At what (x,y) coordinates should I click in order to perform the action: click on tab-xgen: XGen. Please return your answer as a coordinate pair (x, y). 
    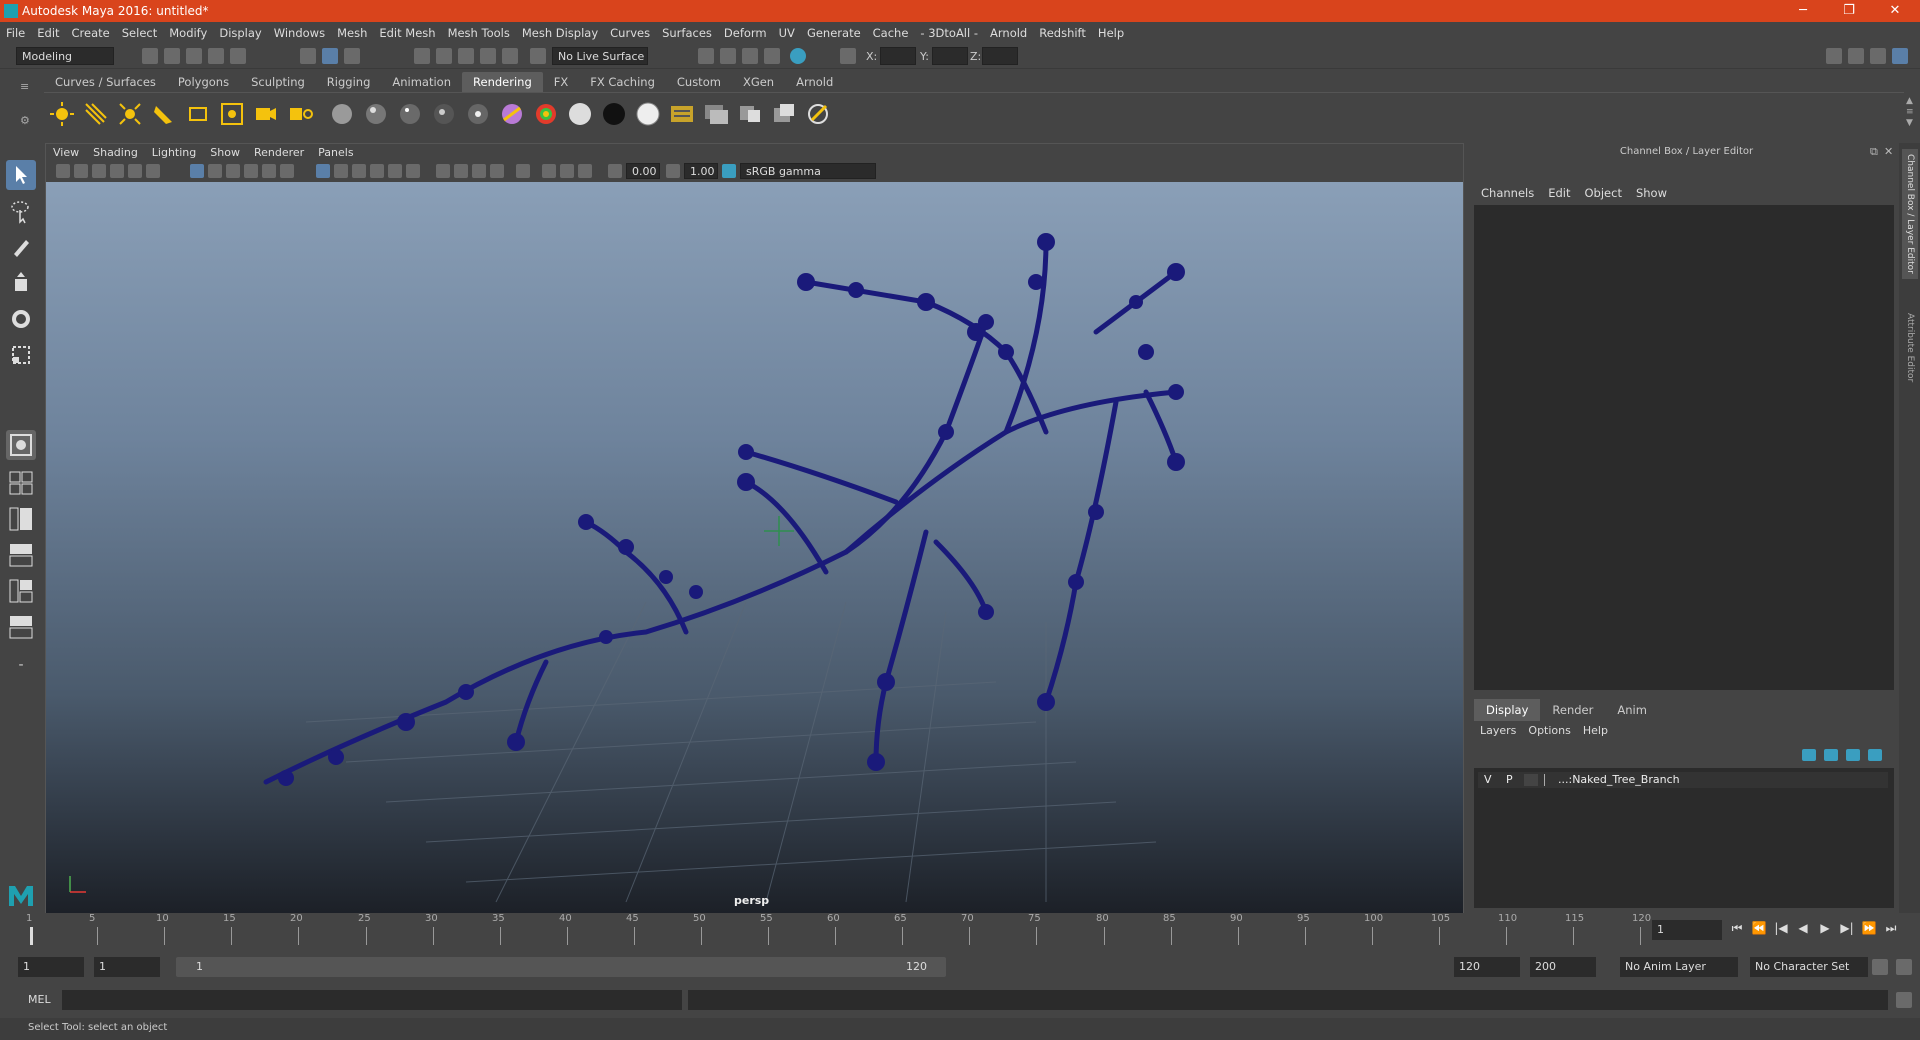
    Looking at the image, I should click on (758, 82).